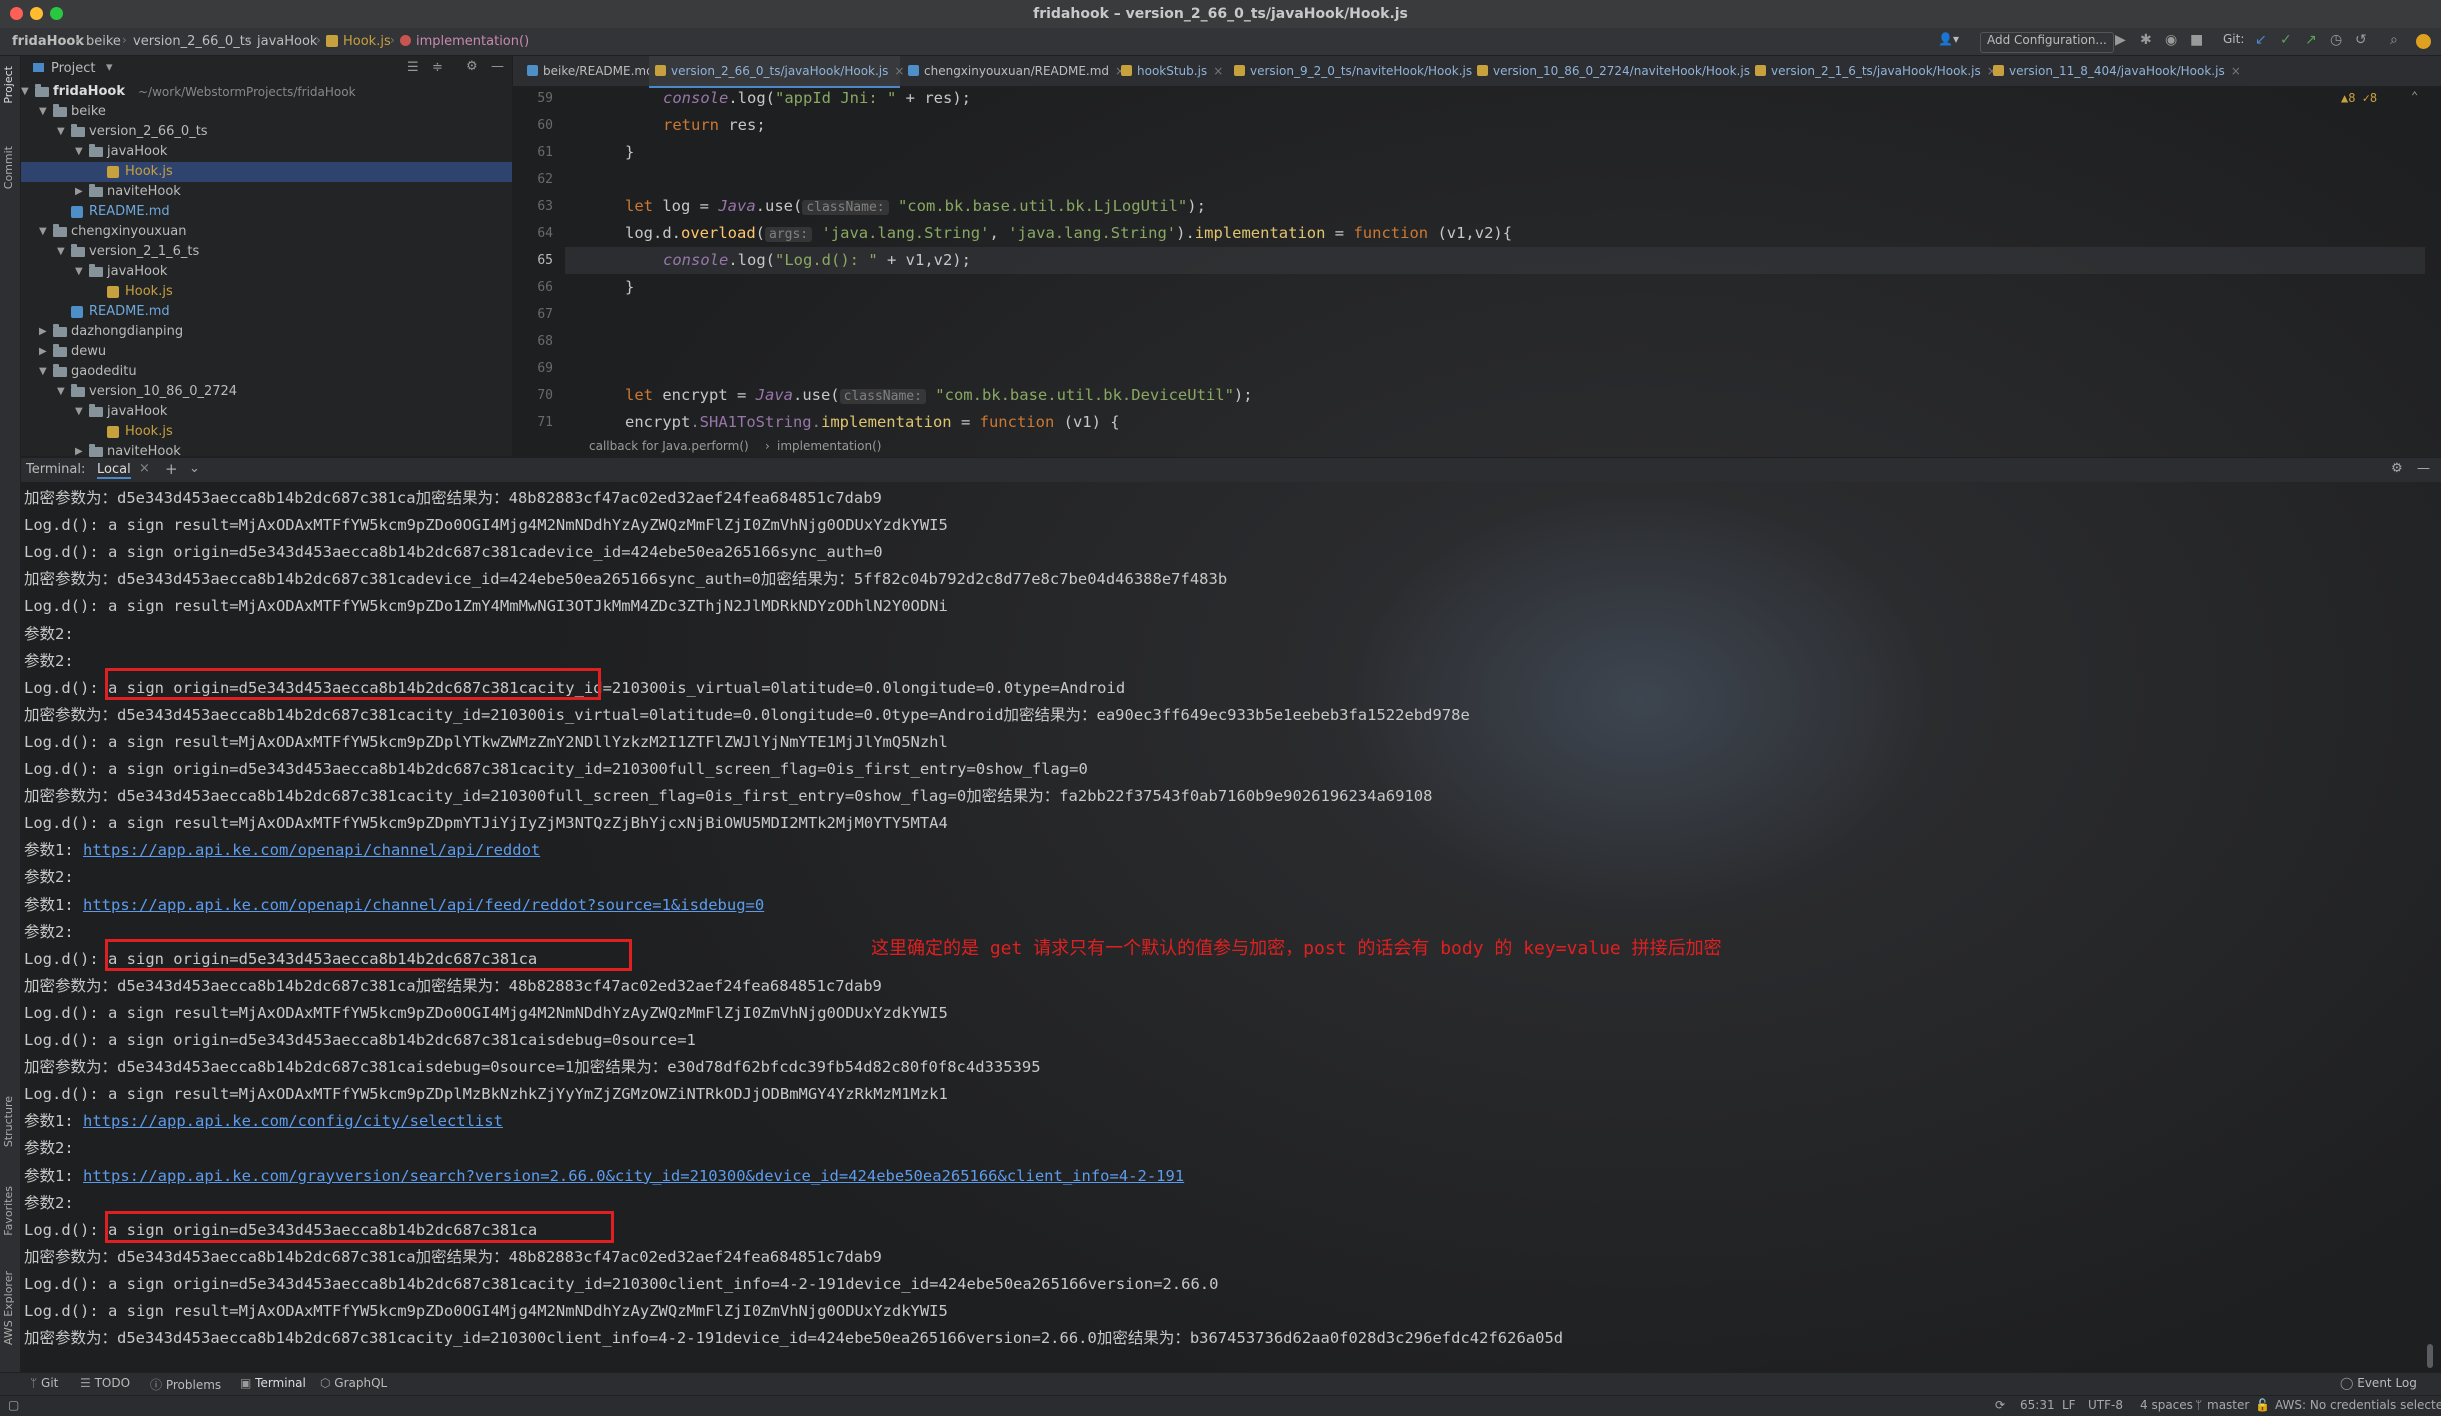 The height and width of the screenshot is (1416, 2441). I want to click on tree-item: ▼ chengxinyouxuan, so click(266, 232).